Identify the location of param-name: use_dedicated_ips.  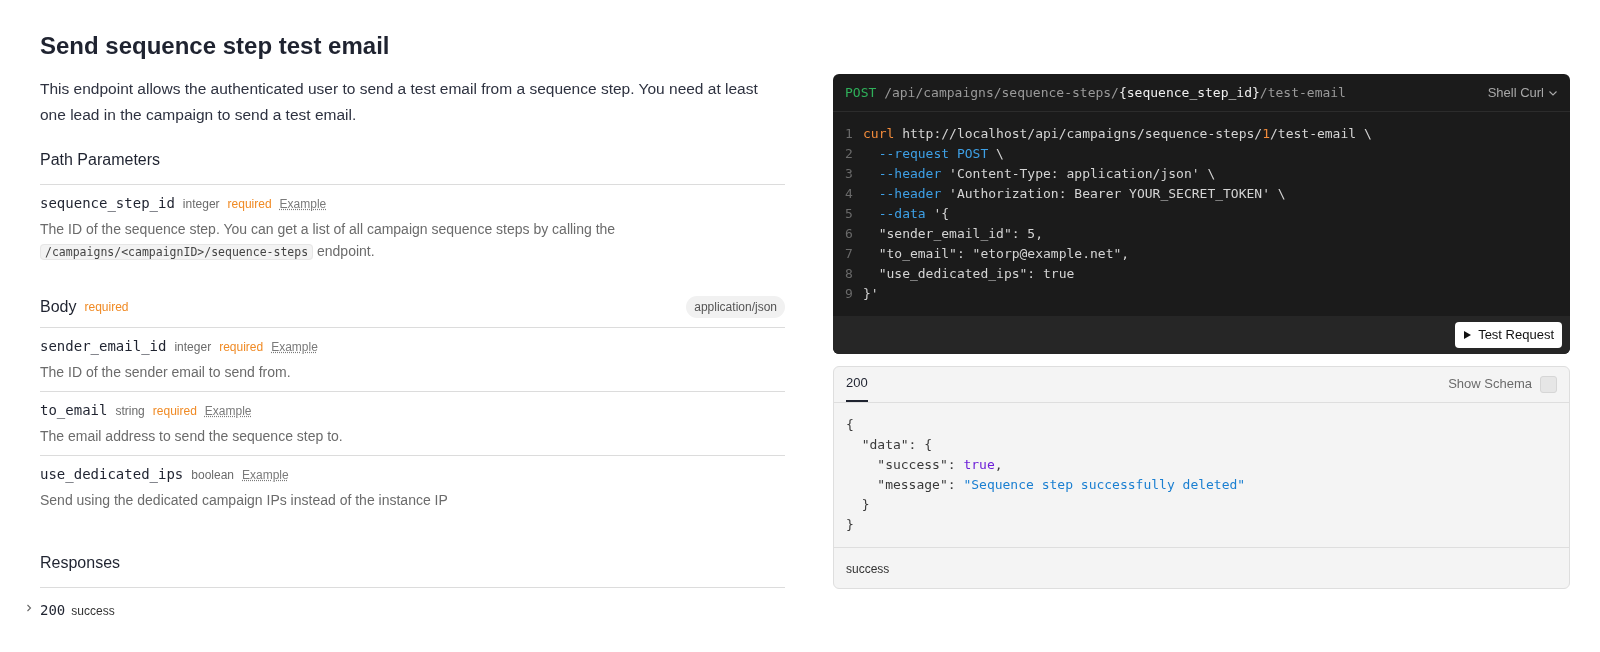
(112, 475).